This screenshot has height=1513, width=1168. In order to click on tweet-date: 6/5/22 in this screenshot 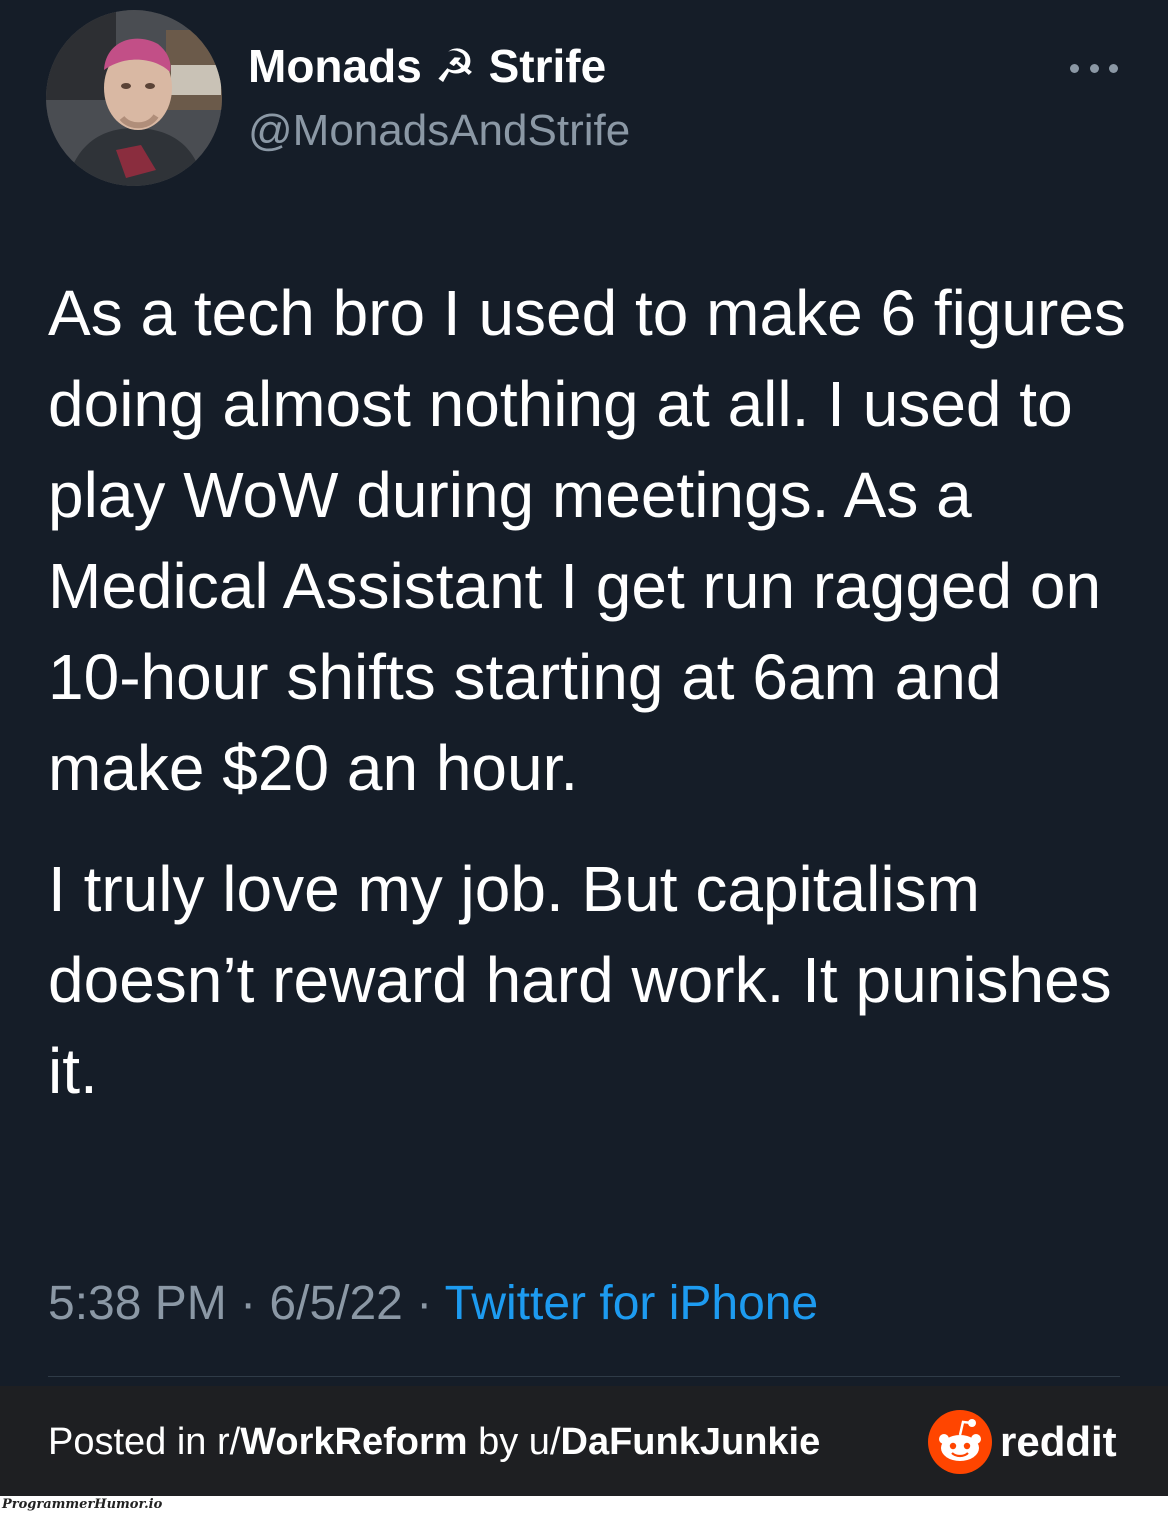, I will do `click(335, 1303)`.